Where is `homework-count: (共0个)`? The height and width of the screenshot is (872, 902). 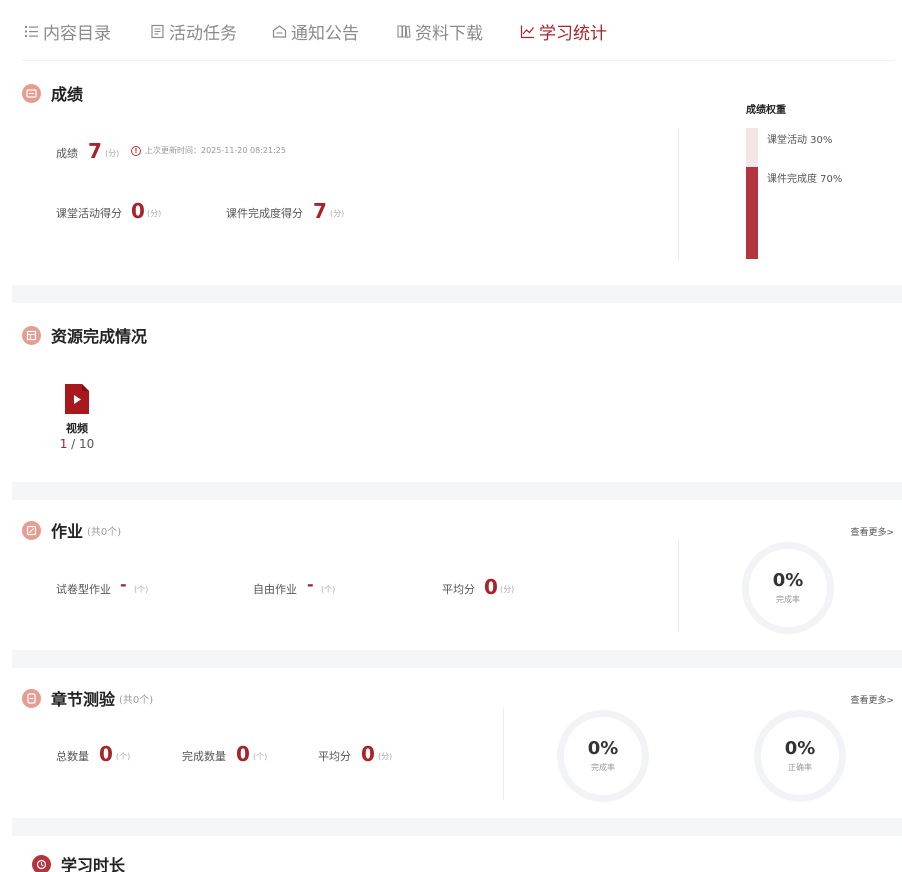 homework-count: (共0个) is located at coordinates (104, 532).